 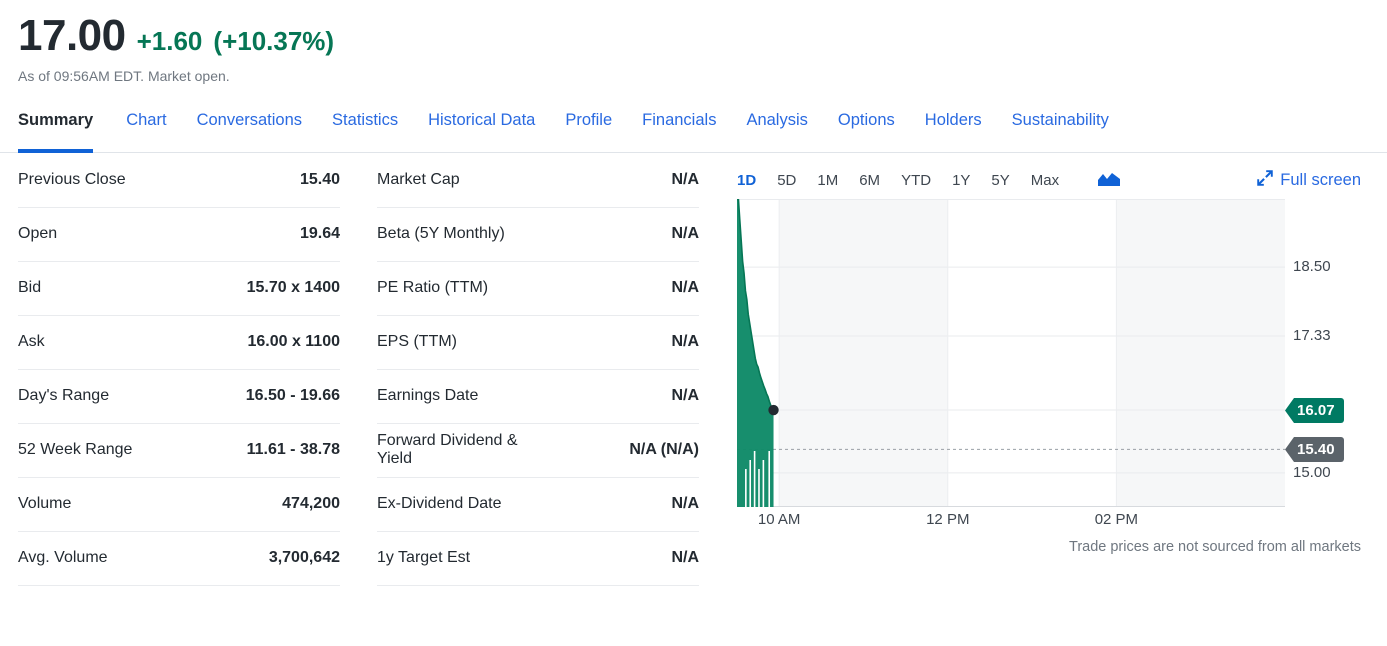 What do you see at coordinates (1319, 410) in the screenshot?
I see `price-tag-value: 16.07` at bounding box center [1319, 410].